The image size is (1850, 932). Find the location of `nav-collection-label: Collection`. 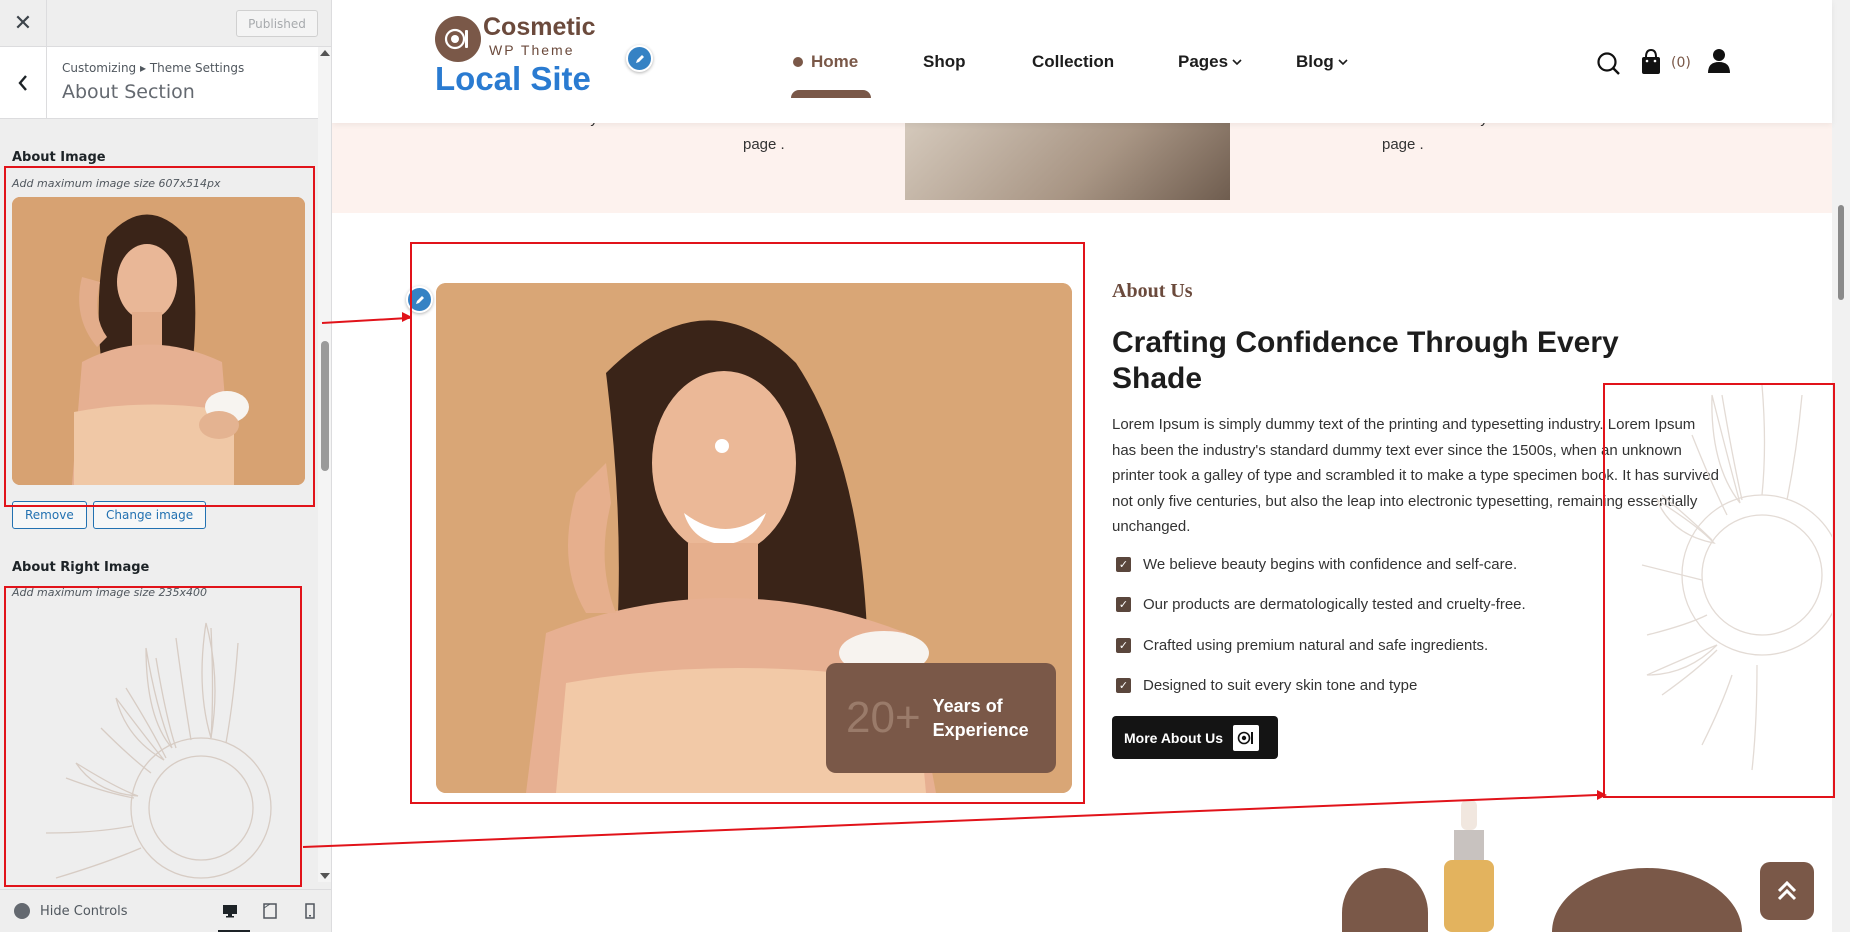

nav-collection-label: Collection is located at coordinates (1073, 61).